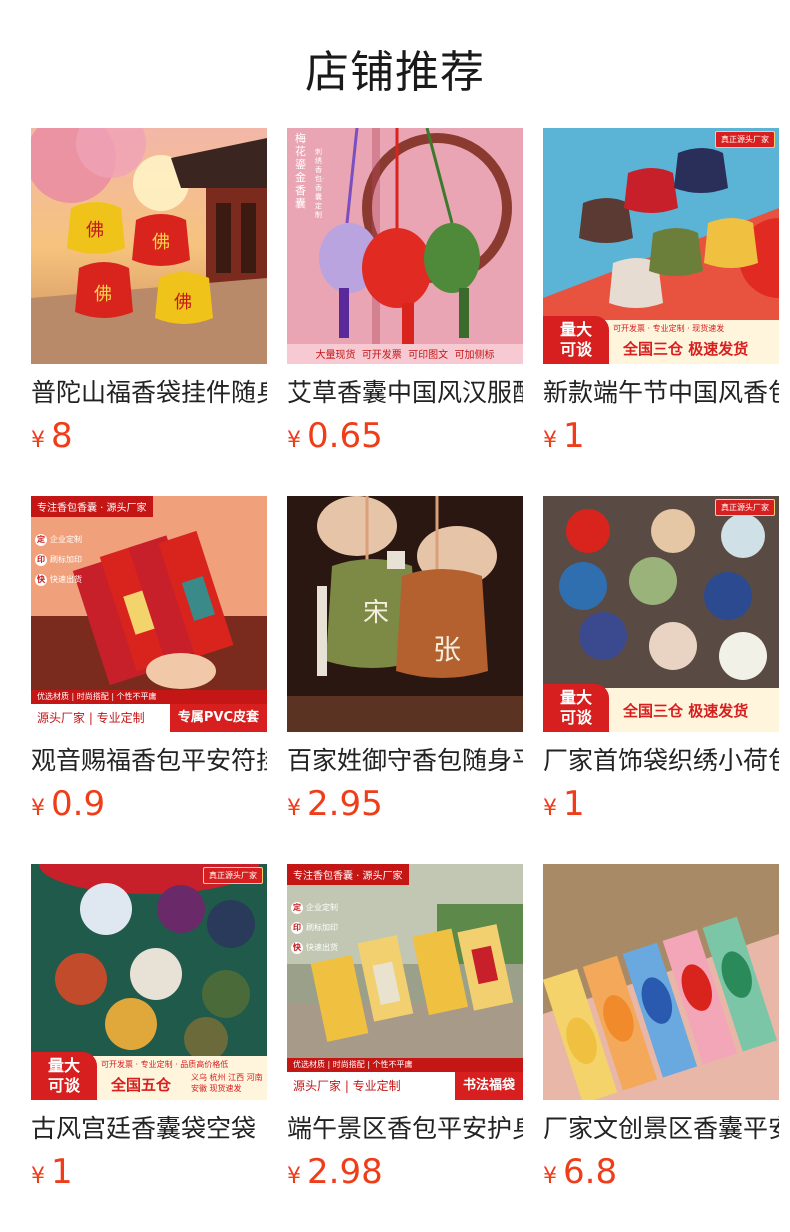 This screenshot has height=1232, width=790. I want to click on promo-band: 量大 可谈 可开发票 · 专业定制 · 现货速发 全国三仓 极速发货, so click(661, 340).